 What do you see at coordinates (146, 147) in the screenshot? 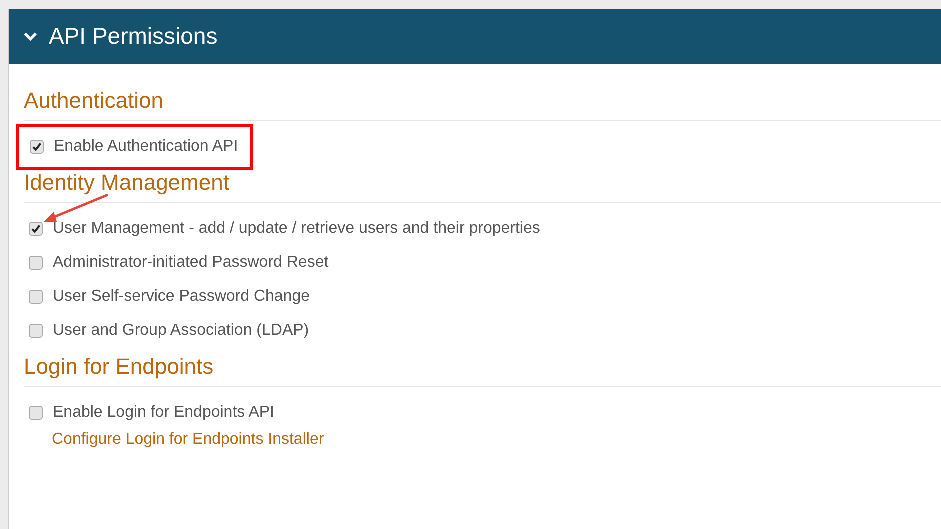
I see `checkbox-label: Enable Authentication API` at bounding box center [146, 147].